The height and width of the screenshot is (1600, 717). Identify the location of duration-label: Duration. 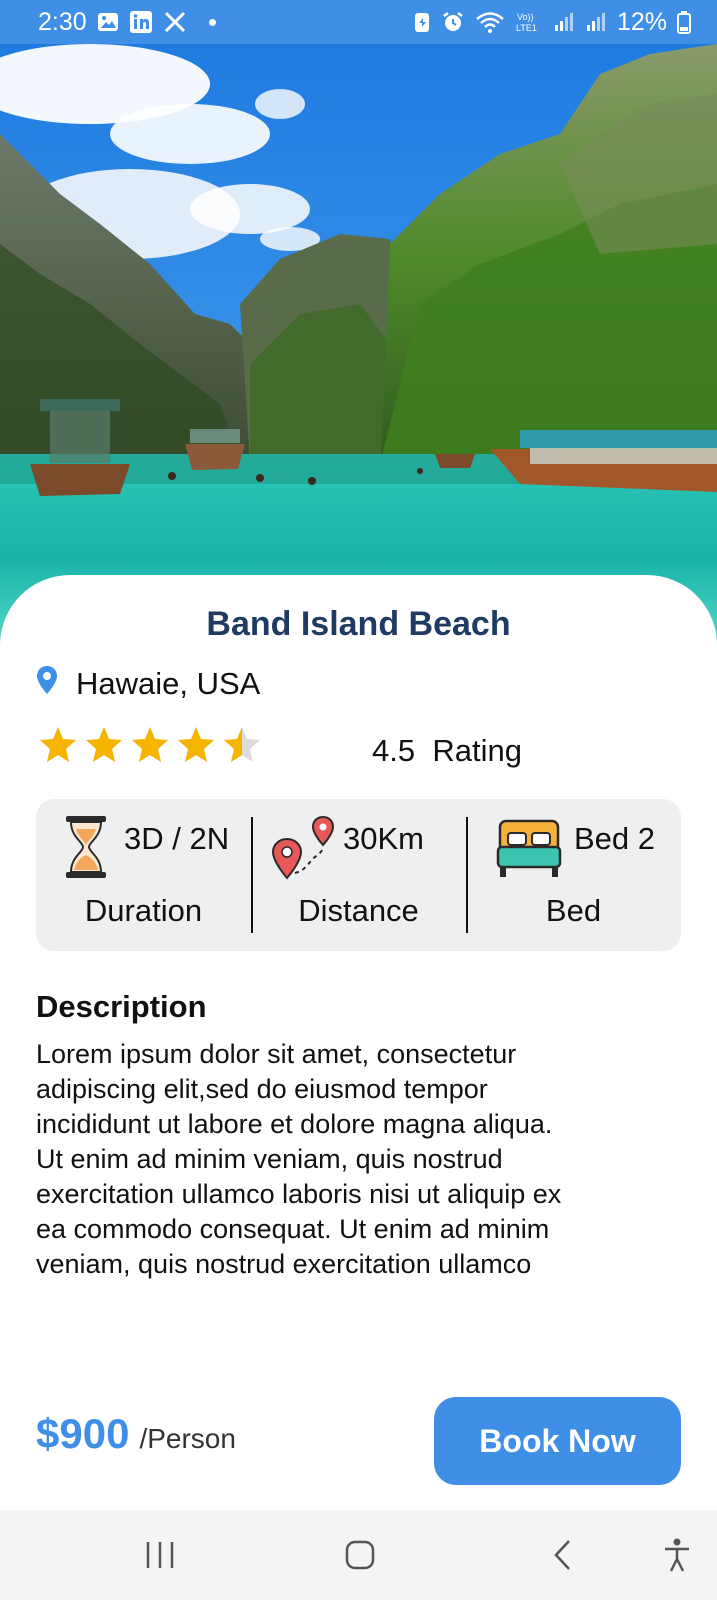
(143, 910).